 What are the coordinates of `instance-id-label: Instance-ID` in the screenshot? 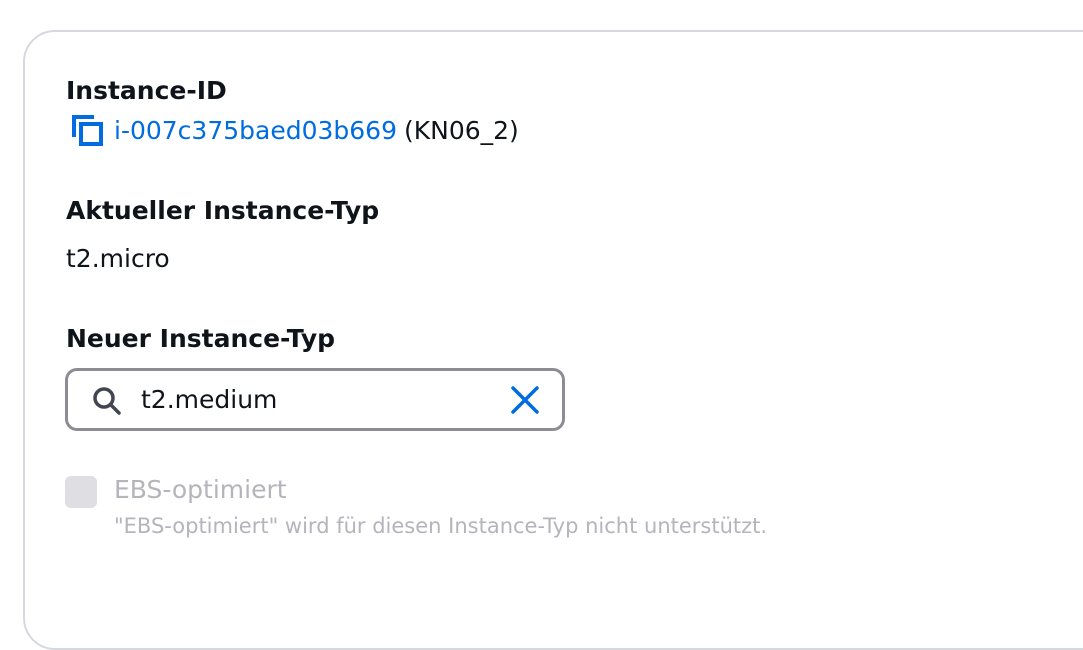 It's located at (146, 90).